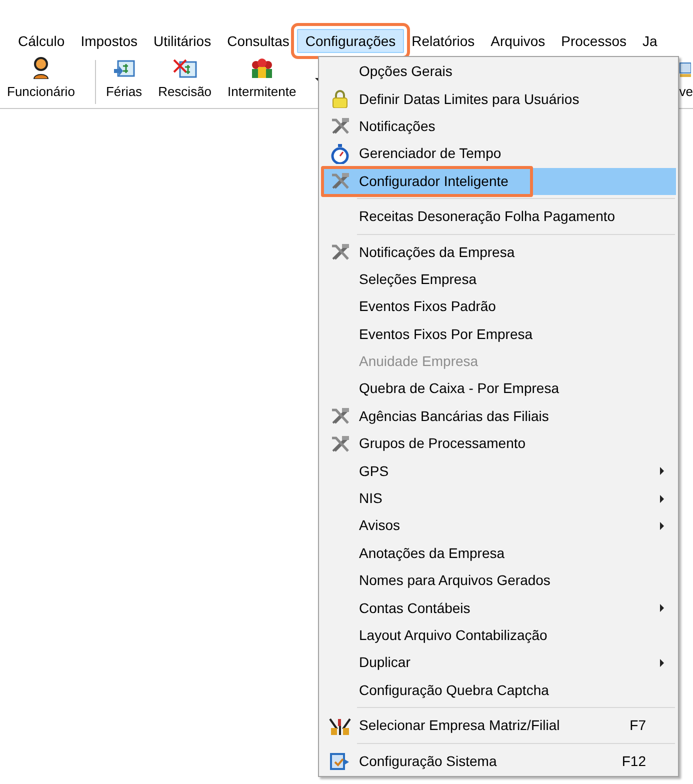 Image resolution: width=693 pixels, height=784 pixels. What do you see at coordinates (498, 690) in the screenshot?
I see `menu-item: Configuração Quebra Captcha` at bounding box center [498, 690].